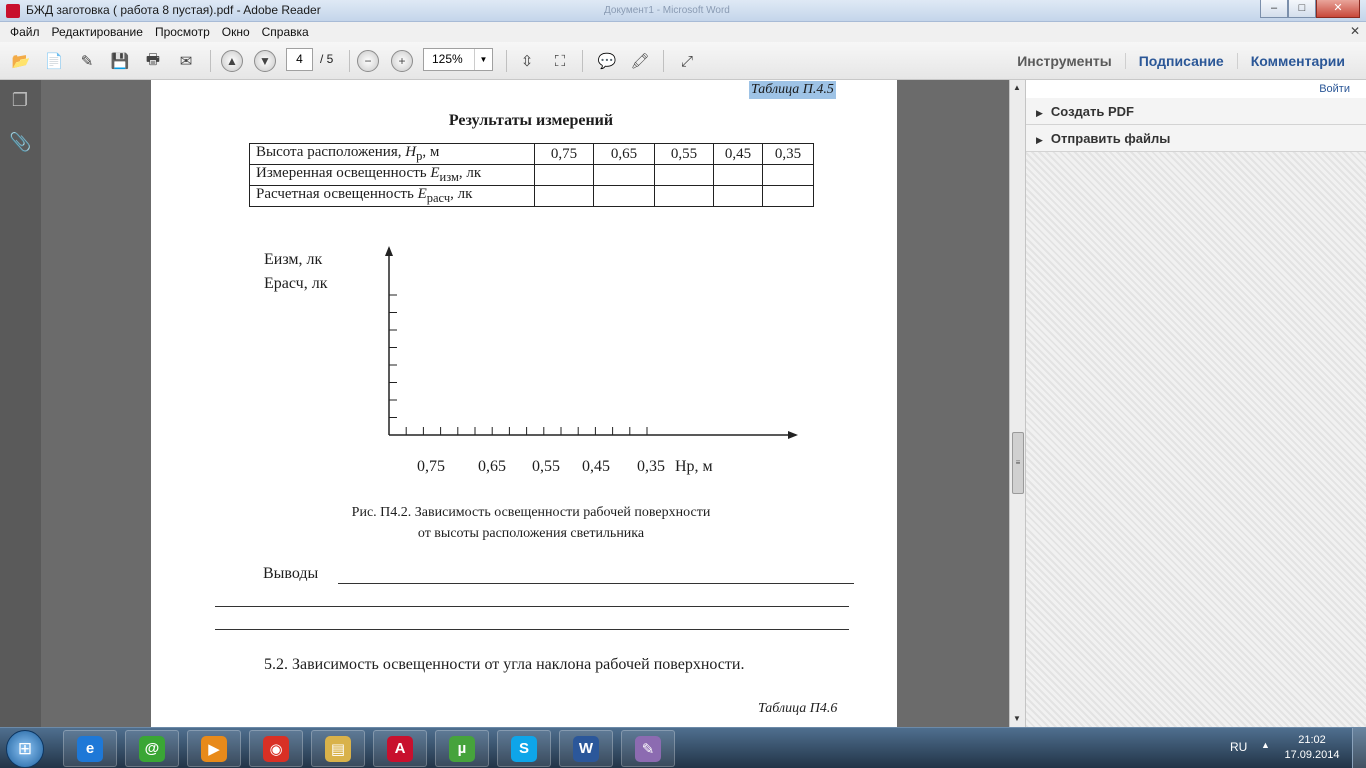 The width and height of the screenshot is (1366, 768). Describe the element at coordinates (299, 59) in the screenshot. I see `page-number-input: 4` at that location.